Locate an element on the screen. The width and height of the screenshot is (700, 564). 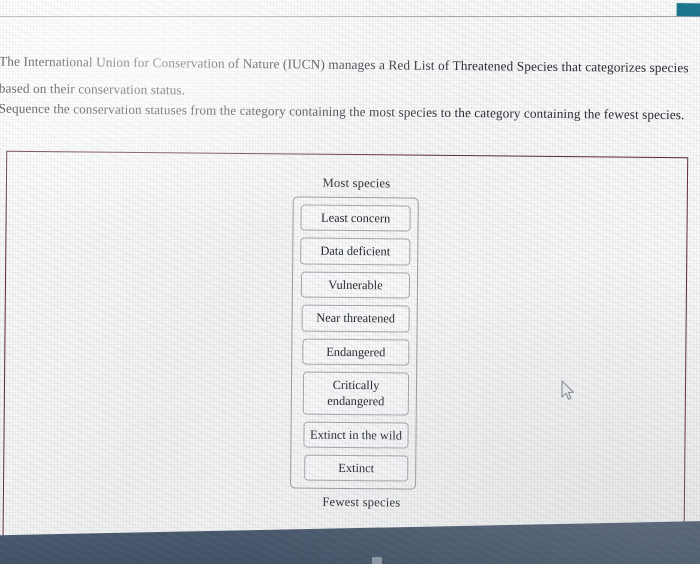
sequence-item: Extinct is located at coordinates (356, 468).